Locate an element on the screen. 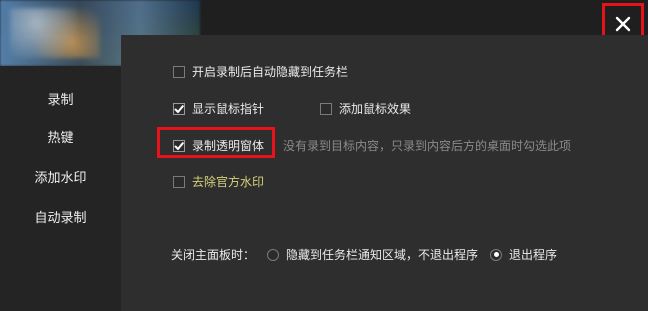  show-cursor-option: 显示鼠标指针 is located at coordinates (218, 108).